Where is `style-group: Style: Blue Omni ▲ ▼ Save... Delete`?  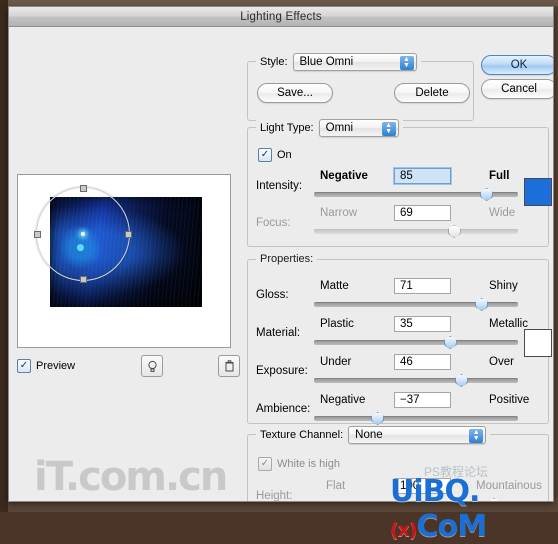 style-group: Style: Blue Omni ▲ ▼ Save... Delete is located at coordinates (360, 87).